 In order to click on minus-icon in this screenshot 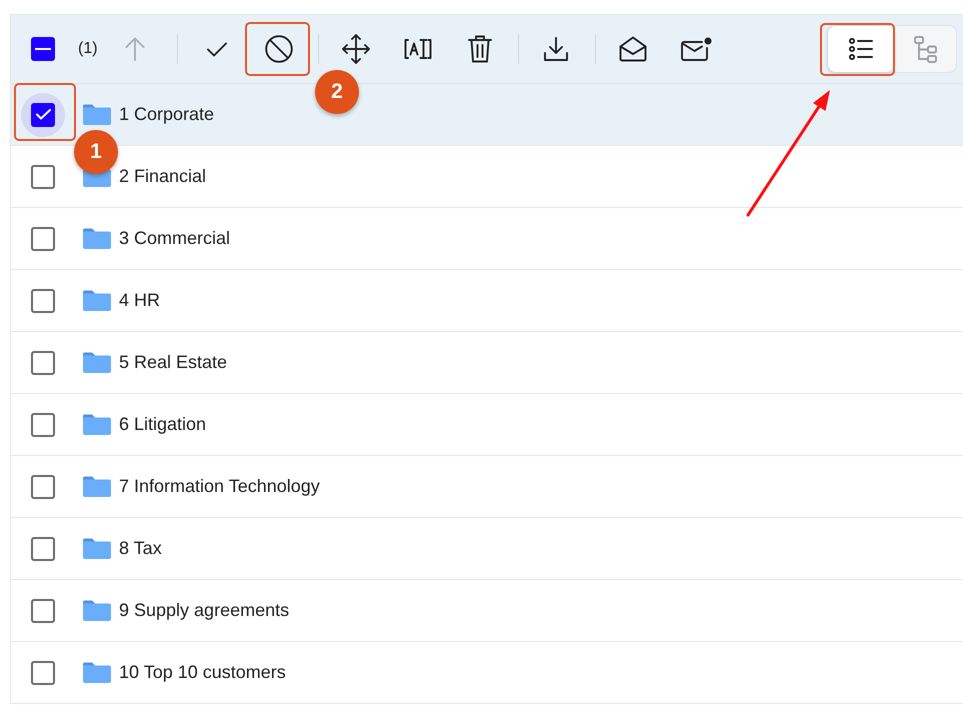, I will do `click(43, 49)`.